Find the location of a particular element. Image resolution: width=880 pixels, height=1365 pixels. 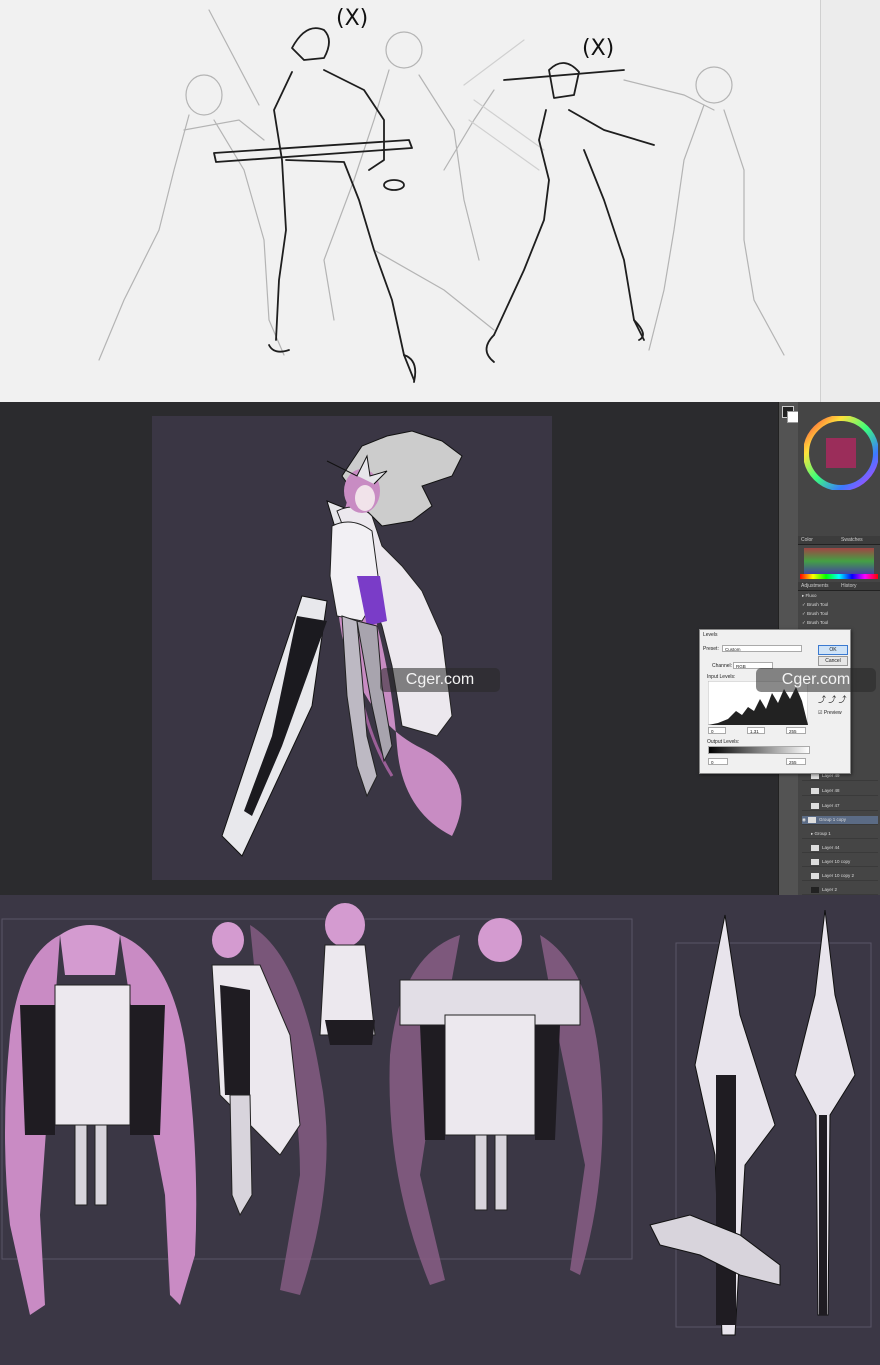

layer-row-selected: ◉ Group 1 copy is located at coordinates (840, 820).